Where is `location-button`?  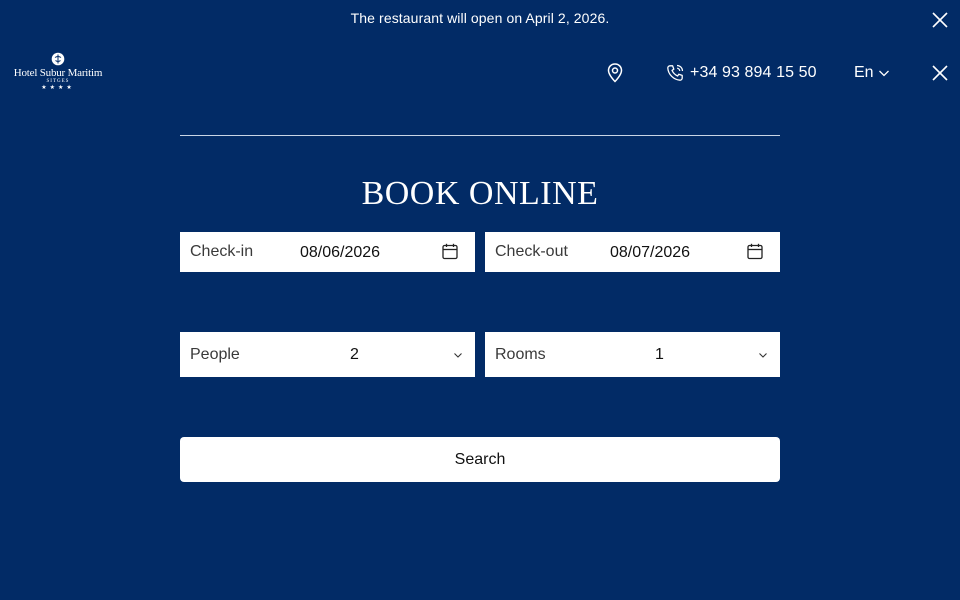 location-button is located at coordinates (615, 73).